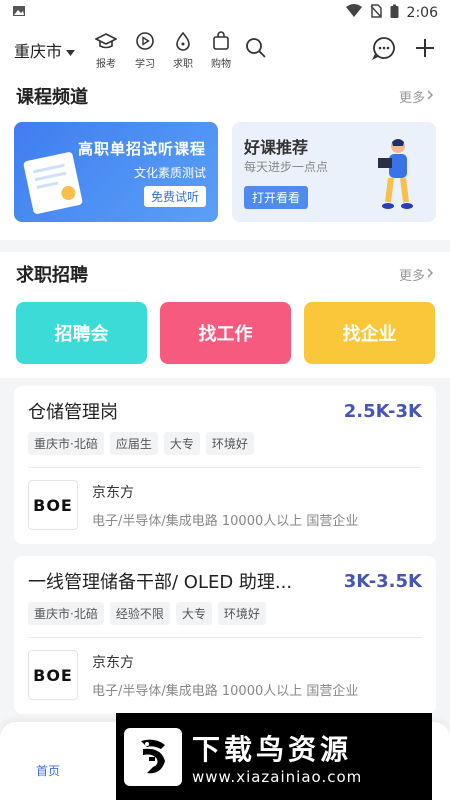 The image size is (450, 800). I want to click on top-nav: 重庆市 报考 学习 求职 购物, so click(225, 50).